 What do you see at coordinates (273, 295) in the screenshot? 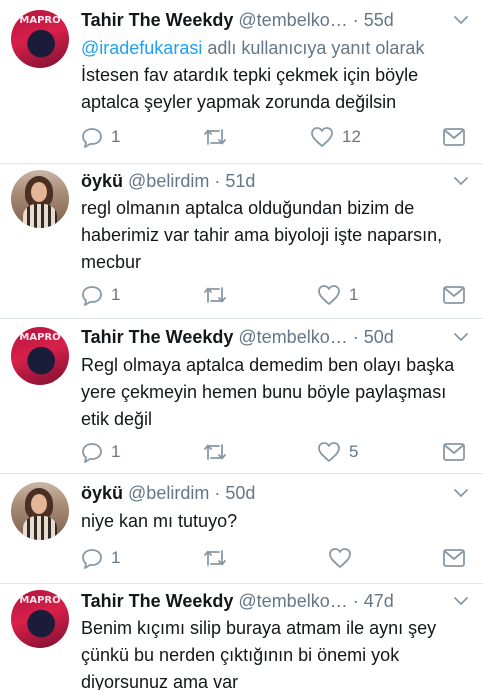
I see `tweet-actions: 1 1` at bounding box center [273, 295].